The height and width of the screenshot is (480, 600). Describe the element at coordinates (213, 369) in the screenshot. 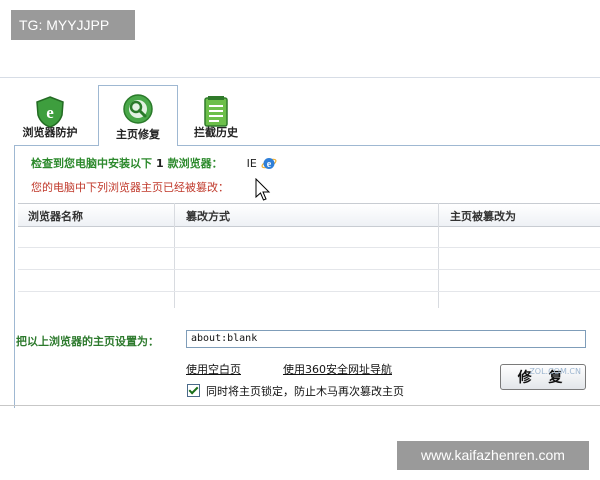

I see `use-blank-page-link: 使用空白页` at that location.